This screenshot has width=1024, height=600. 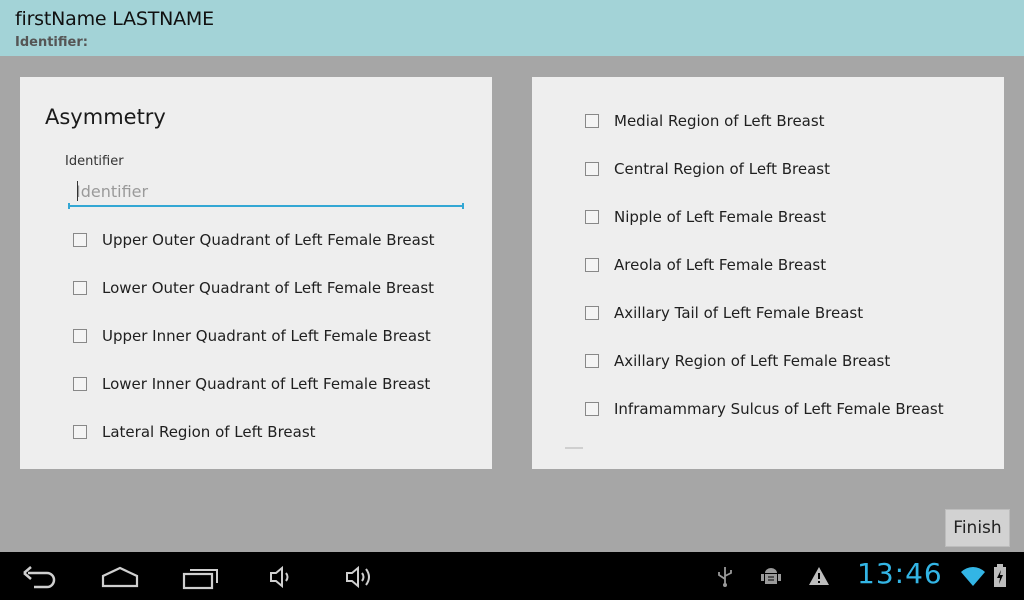 I want to click on volume-up-icon, so click(x=360, y=577).